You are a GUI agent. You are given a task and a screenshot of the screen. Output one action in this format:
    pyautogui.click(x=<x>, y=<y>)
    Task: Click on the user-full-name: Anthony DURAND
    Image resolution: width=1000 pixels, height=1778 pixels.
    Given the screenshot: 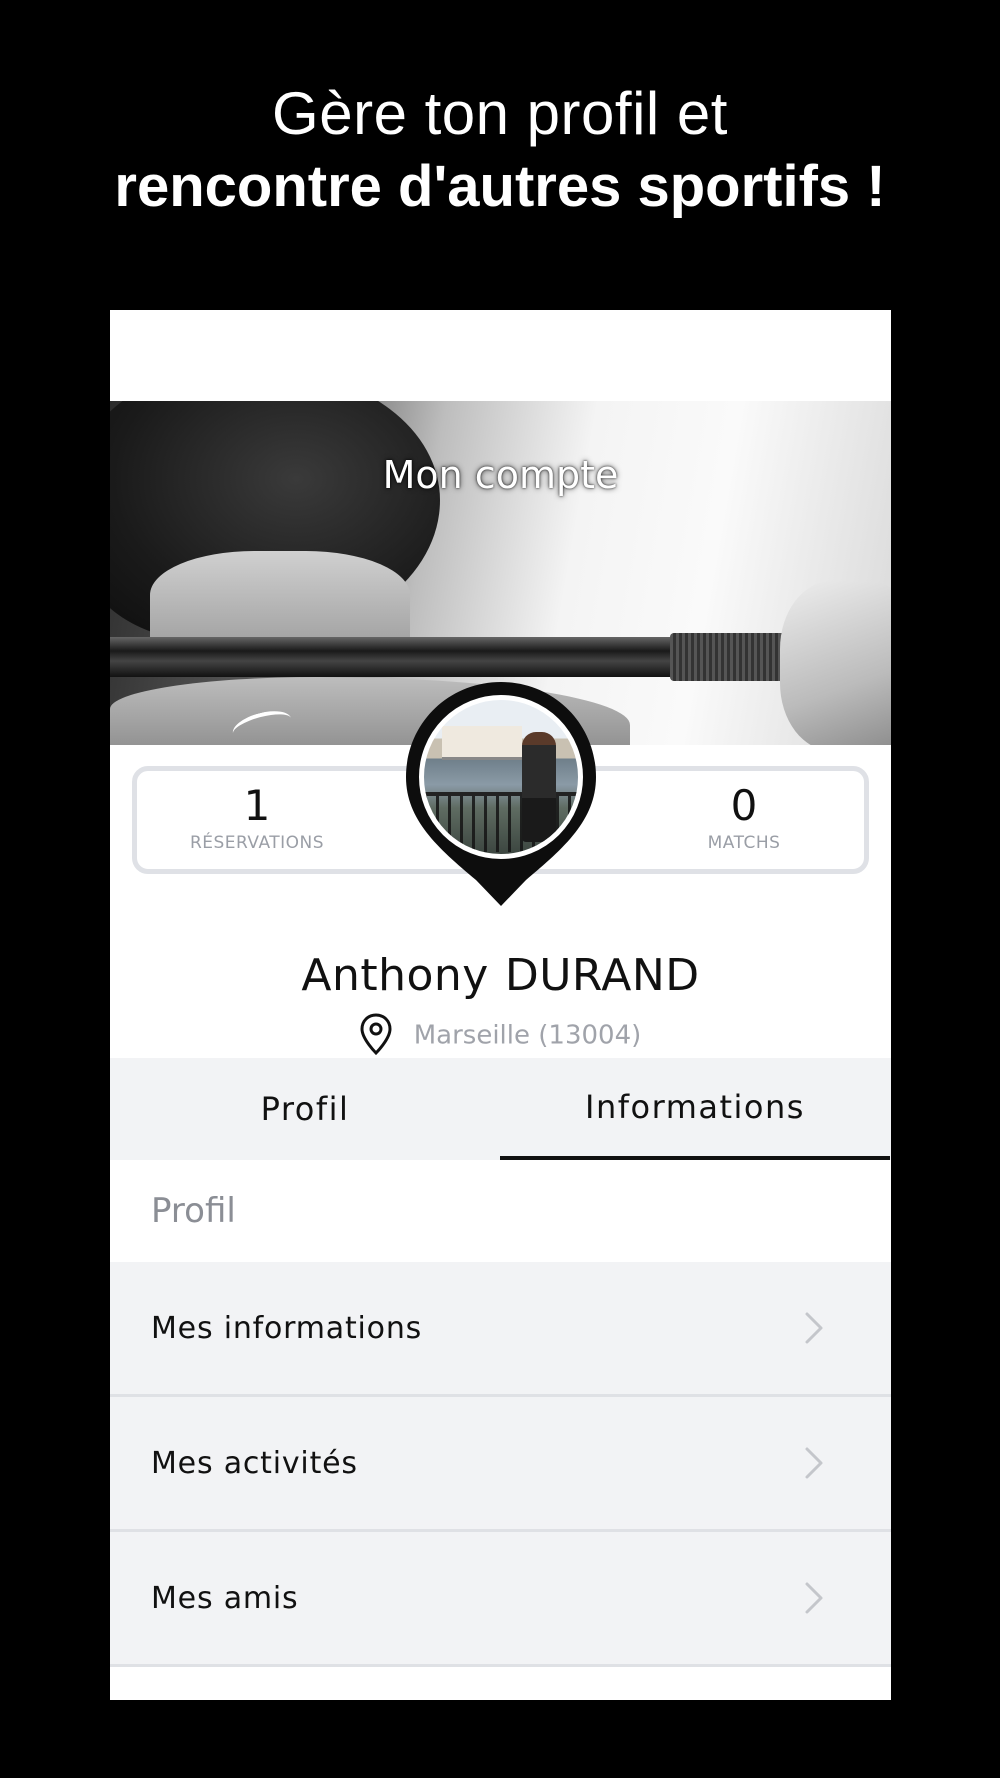 What is the action you would take?
    pyautogui.click(x=500, y=975)
    